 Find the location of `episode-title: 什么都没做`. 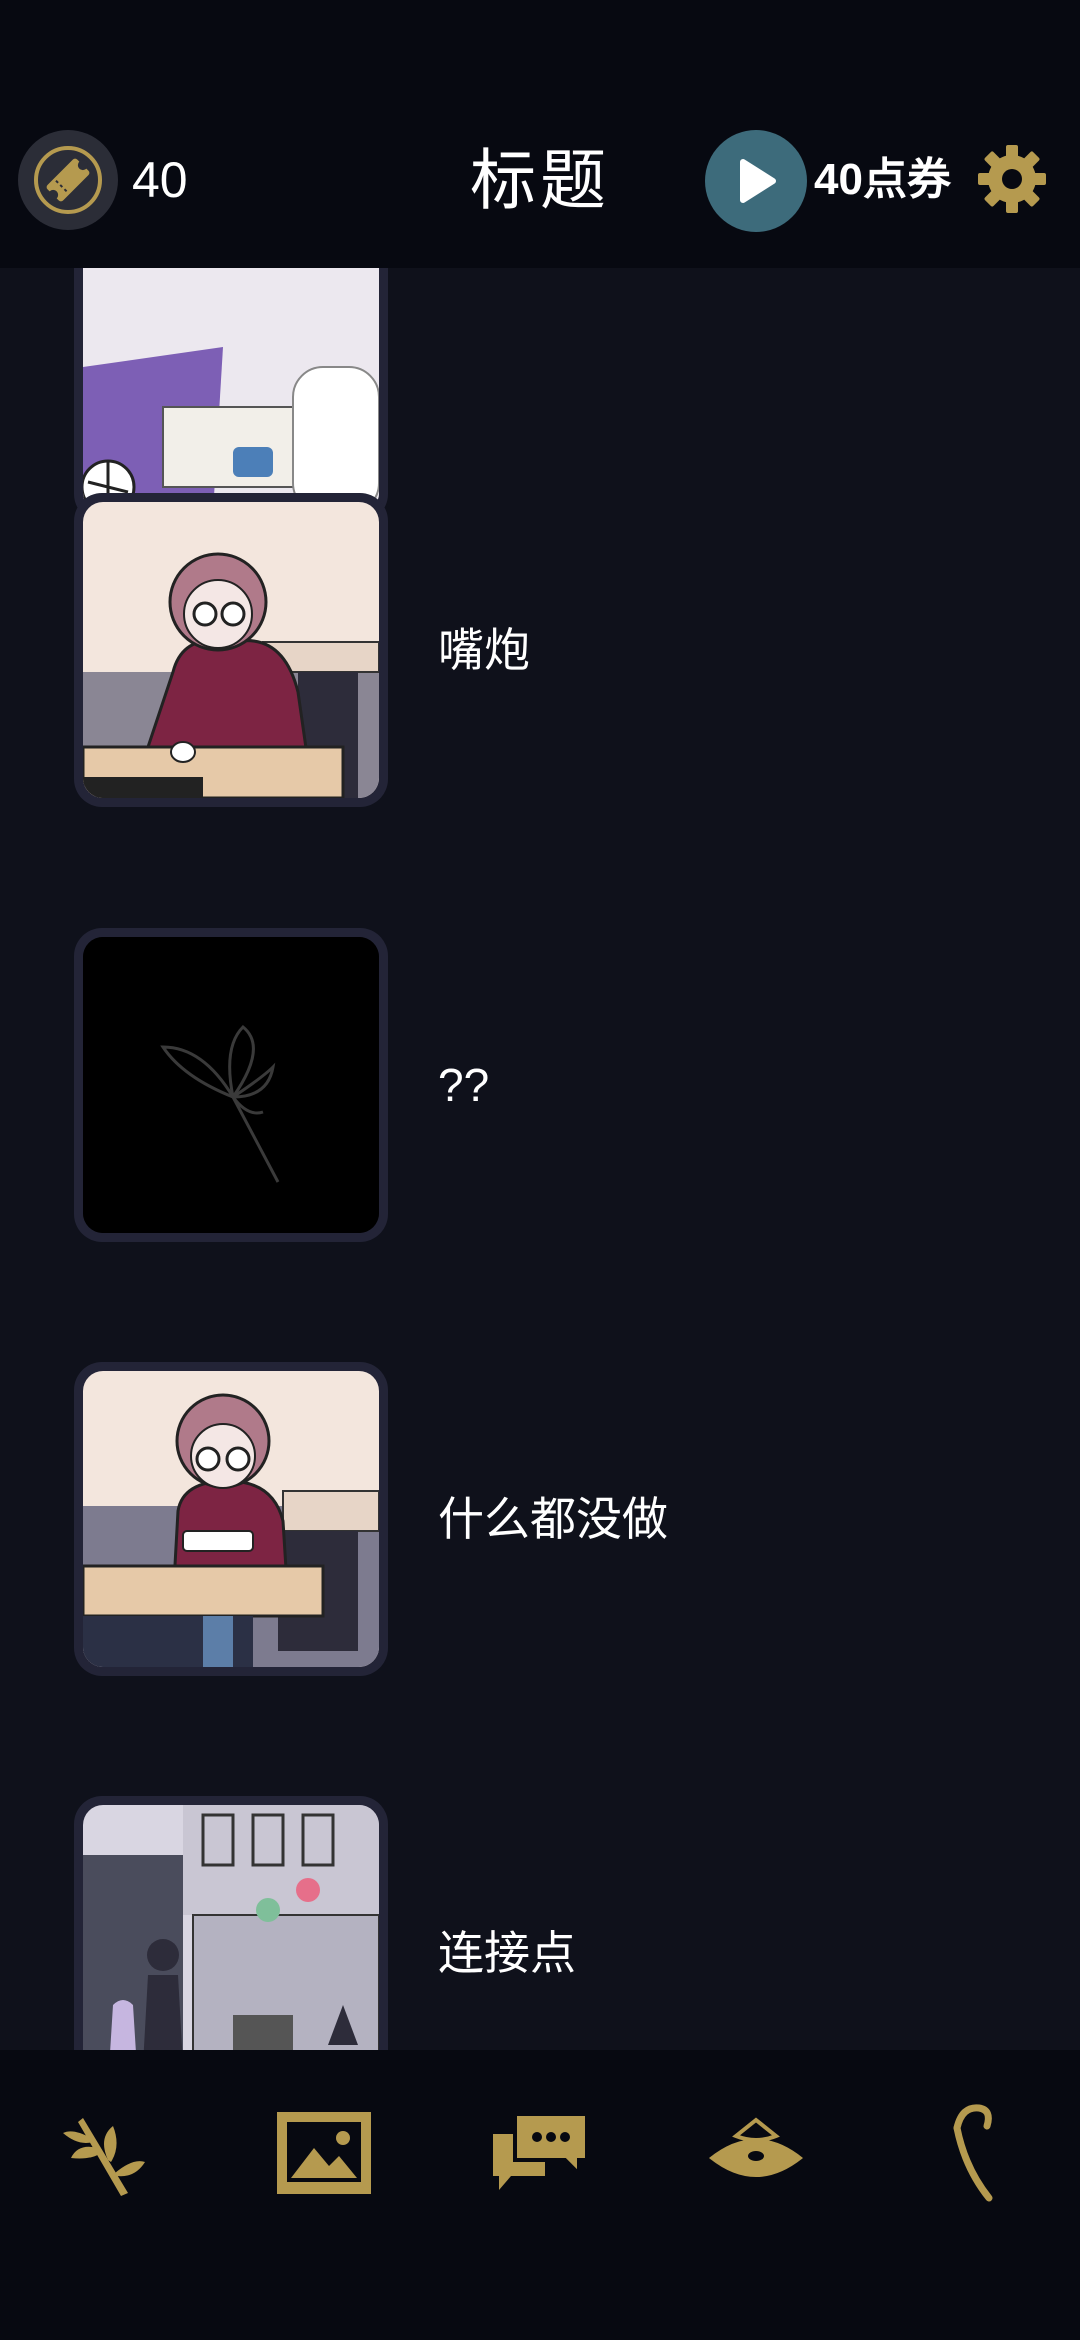

episode-title: 什么都没做 is located at coordinates (553, 1519).